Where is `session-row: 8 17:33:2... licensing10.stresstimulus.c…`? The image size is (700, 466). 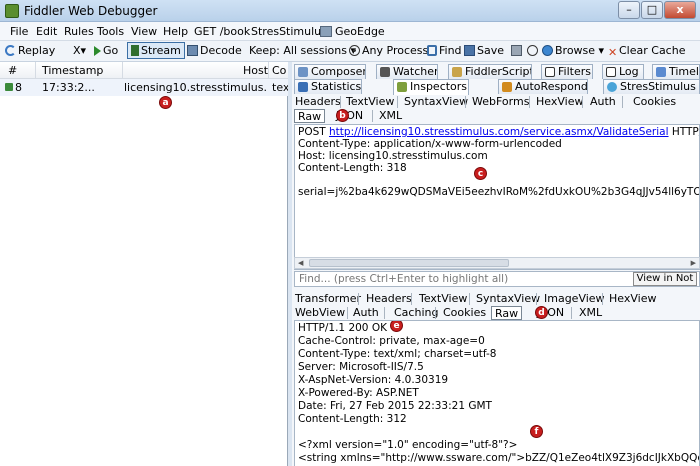
session-row: 8 17:33:2... licensing10.stresstimulus.c… is located at coordinates (144, 87).